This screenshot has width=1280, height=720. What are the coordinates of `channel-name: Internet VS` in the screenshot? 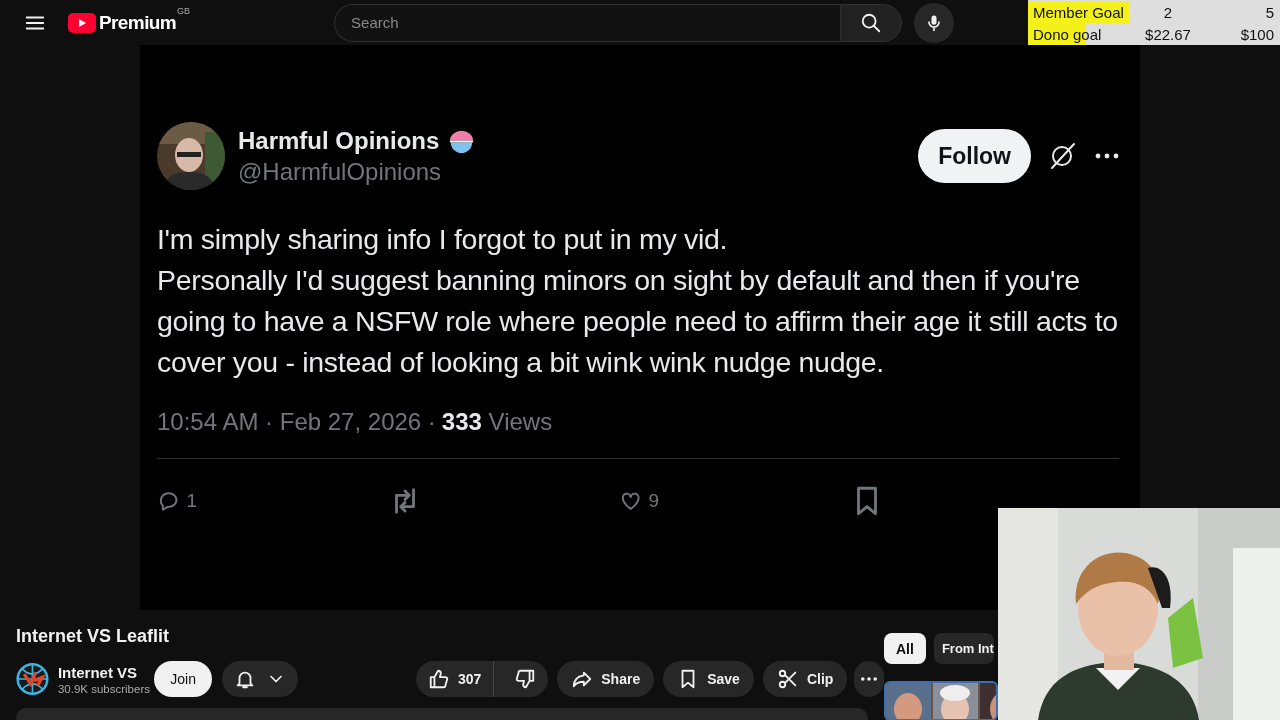 It's located at (106, 672).